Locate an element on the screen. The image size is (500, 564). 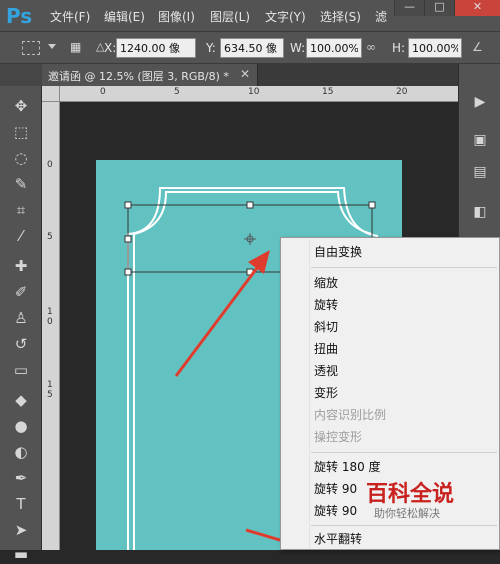
menu-item-flip-horizontal: 水平翻转 is located at coordinates (390, 539).